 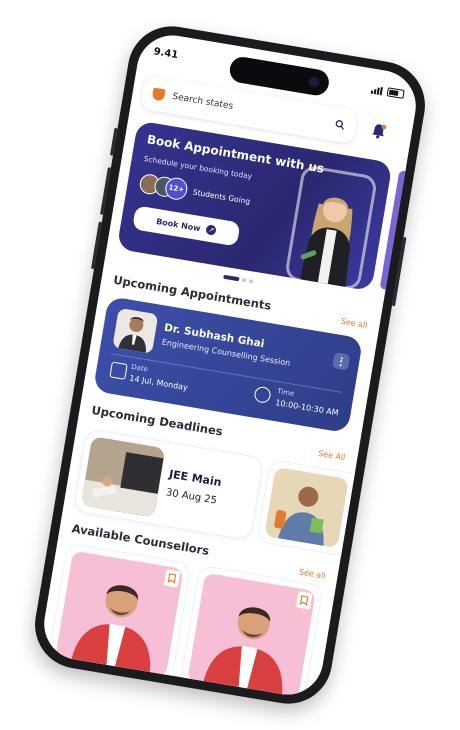 I want to click on status-icons, so click(x=387, y=92).